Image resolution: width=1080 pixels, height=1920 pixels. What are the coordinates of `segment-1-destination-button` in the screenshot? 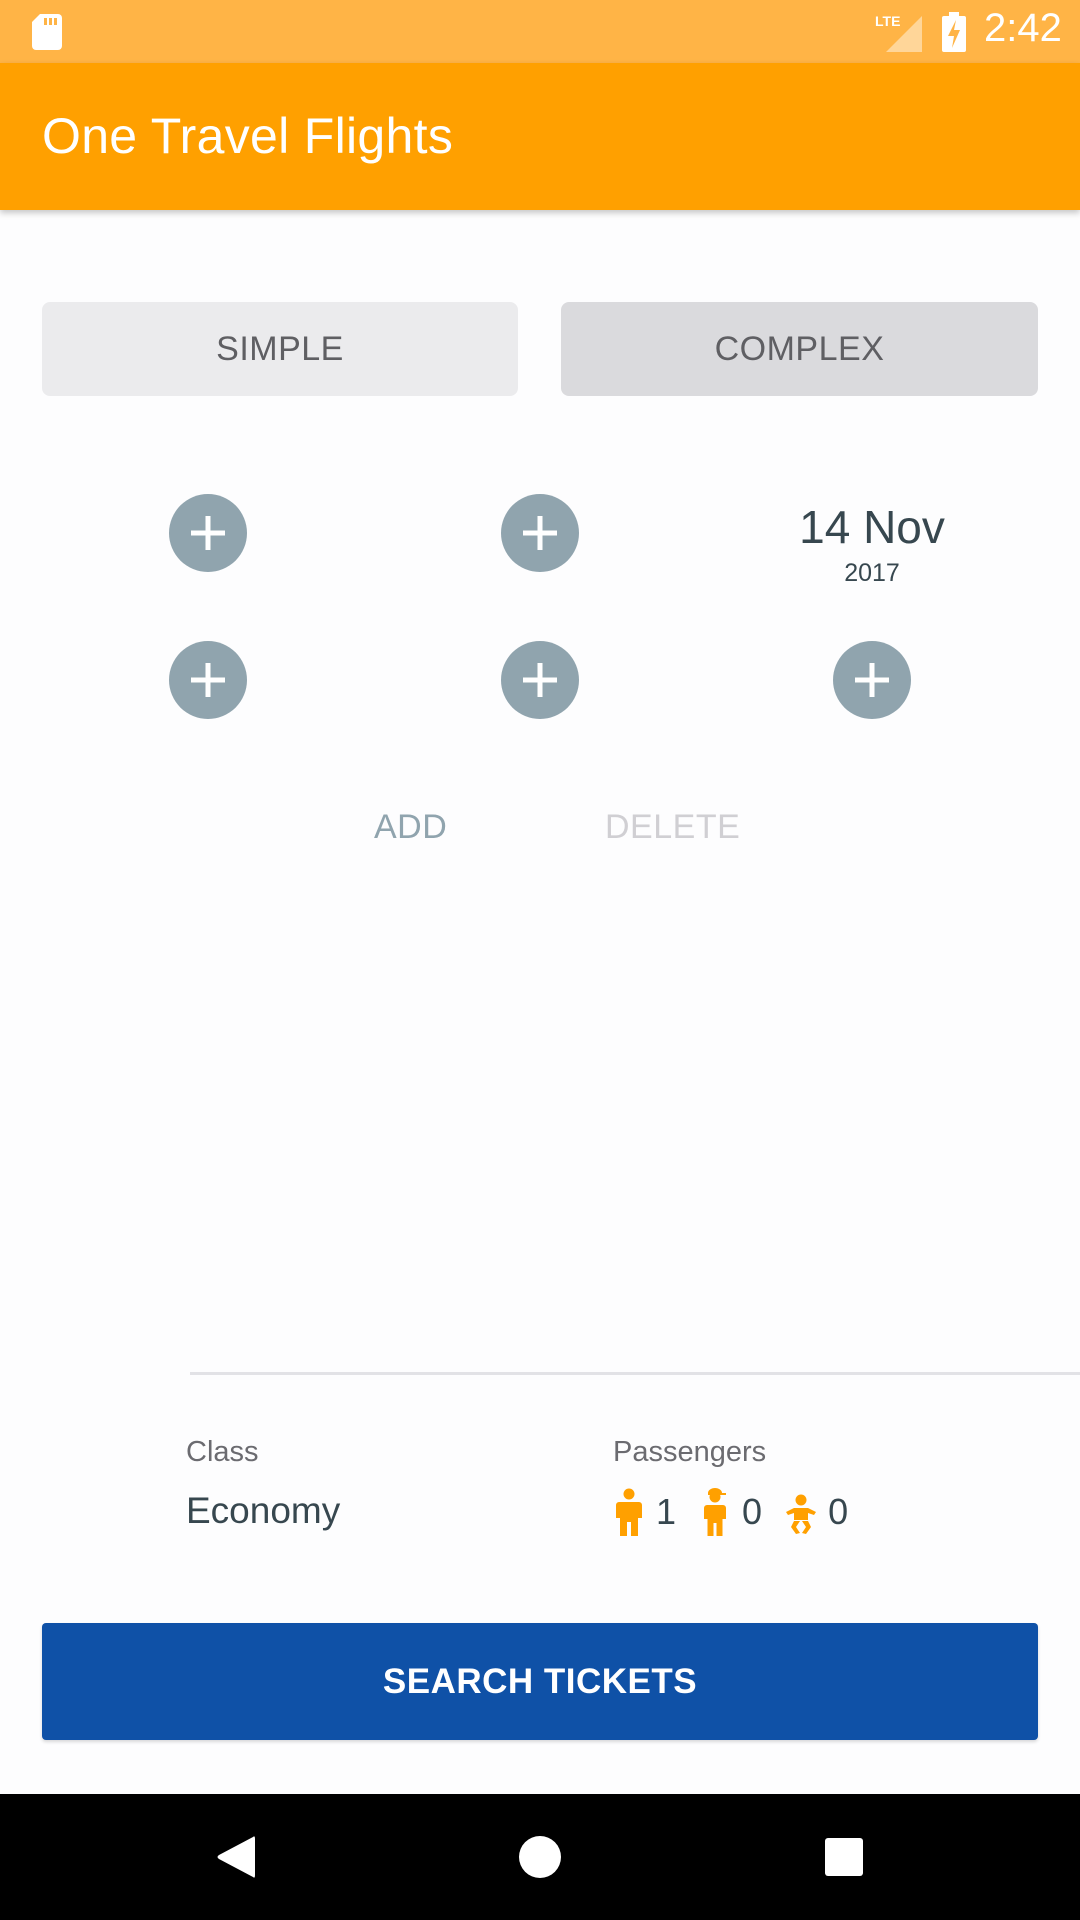 It's located at (540, 533).